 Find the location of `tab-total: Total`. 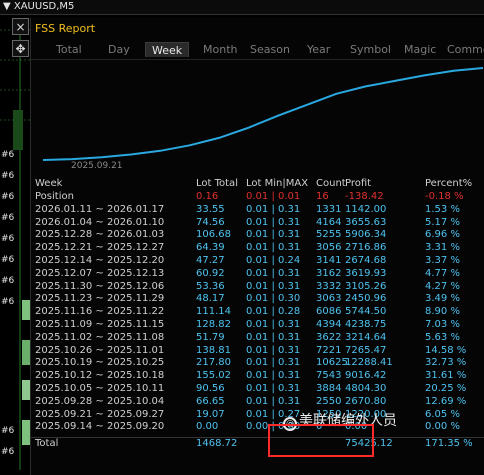

tab-total: Total is located at coordinates (69, 49).